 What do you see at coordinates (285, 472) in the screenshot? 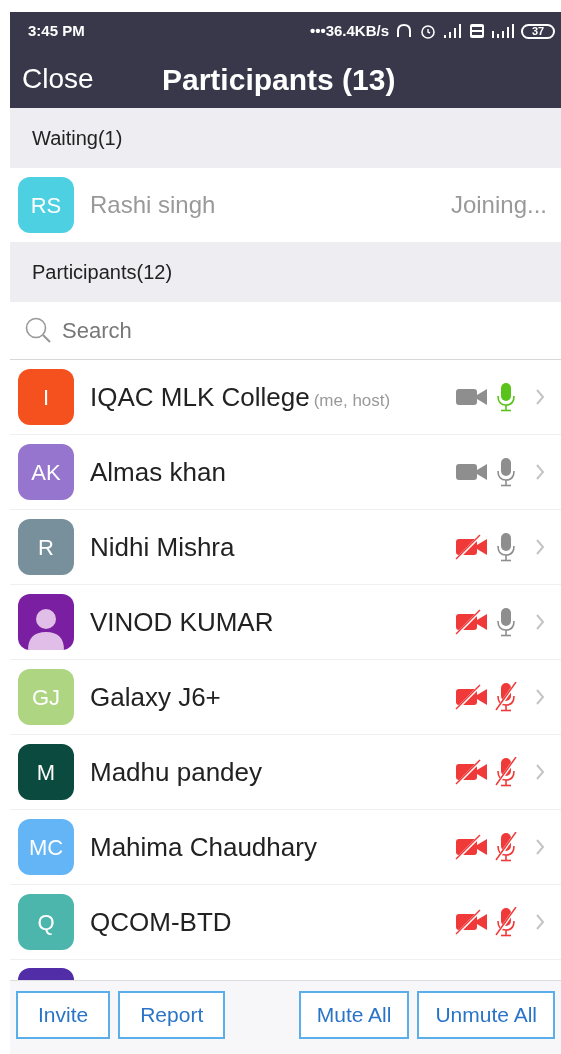
I see `participant-row: AK Almas khan` at bounding box center [285, 472].